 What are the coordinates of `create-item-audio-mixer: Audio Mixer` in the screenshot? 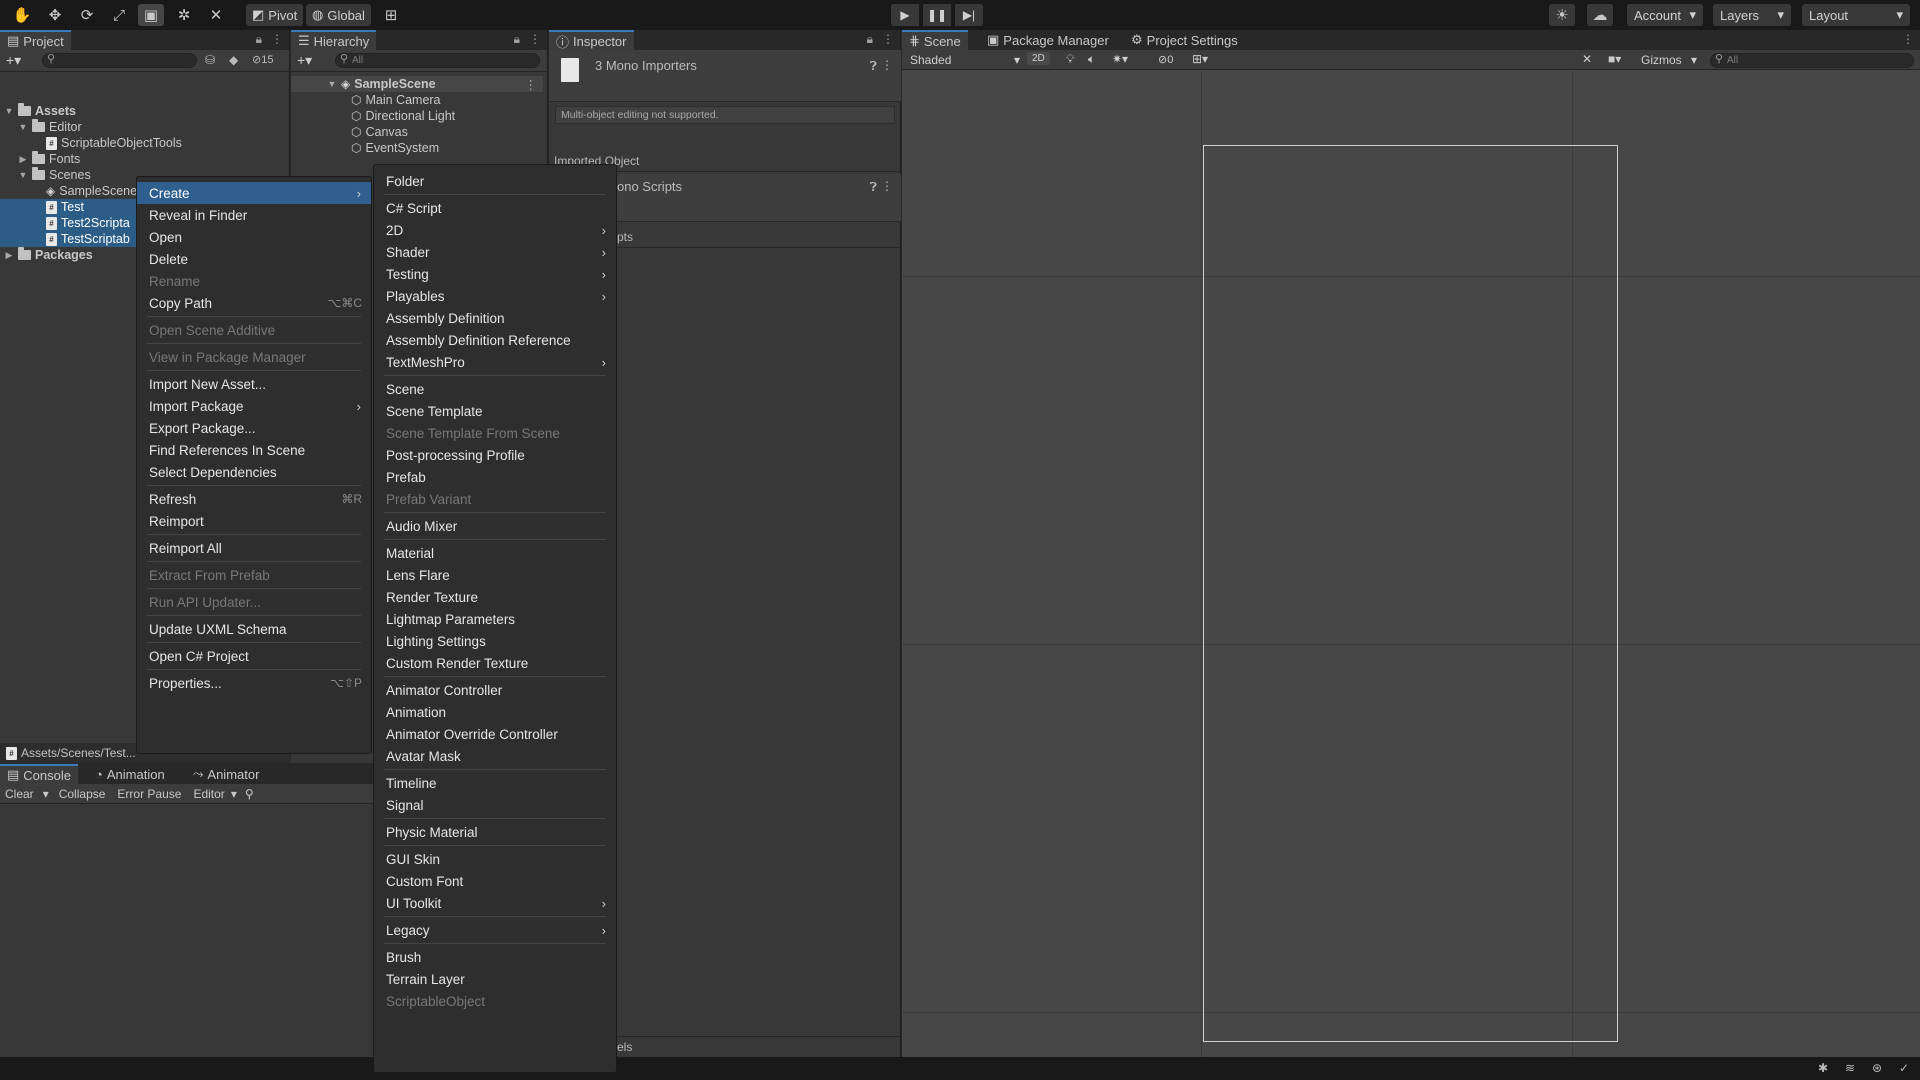 It's located at (495, 526).